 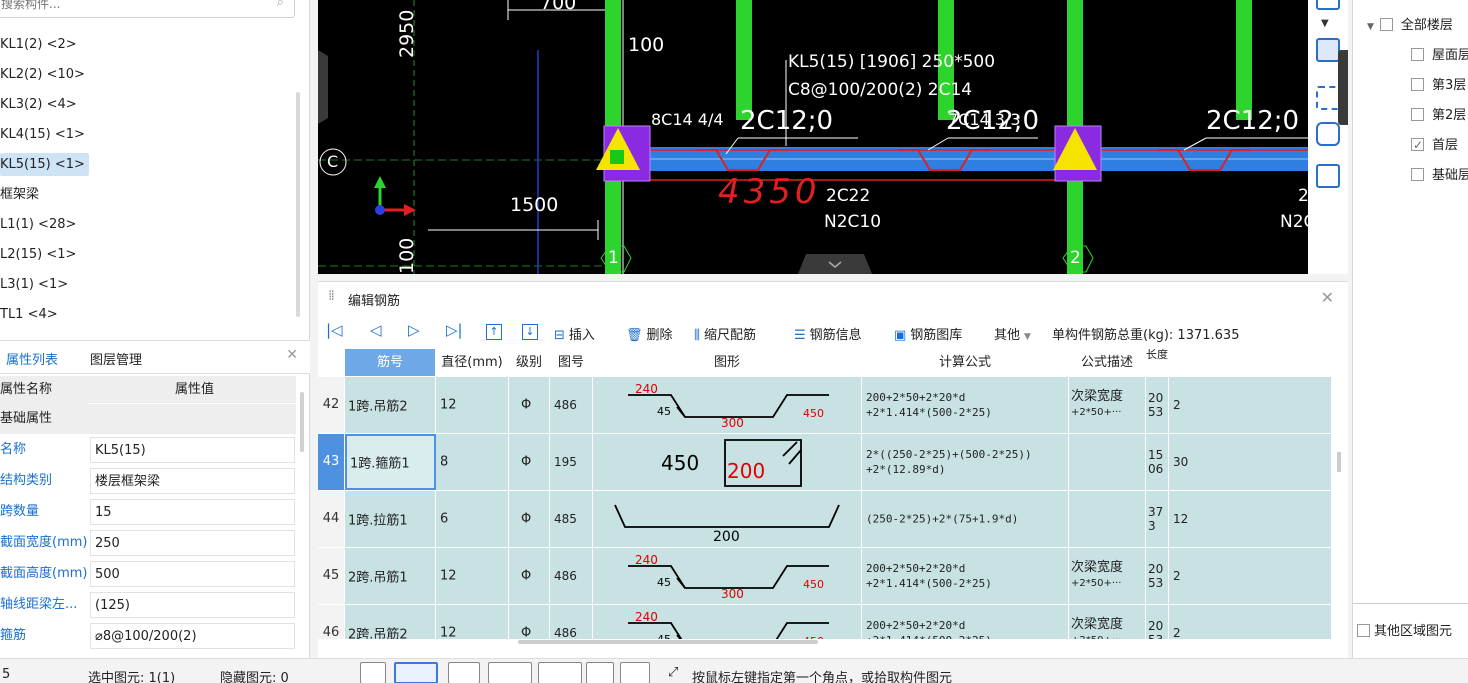 I want to click on move-down-icon: ↓, so click(x=530, y=332).